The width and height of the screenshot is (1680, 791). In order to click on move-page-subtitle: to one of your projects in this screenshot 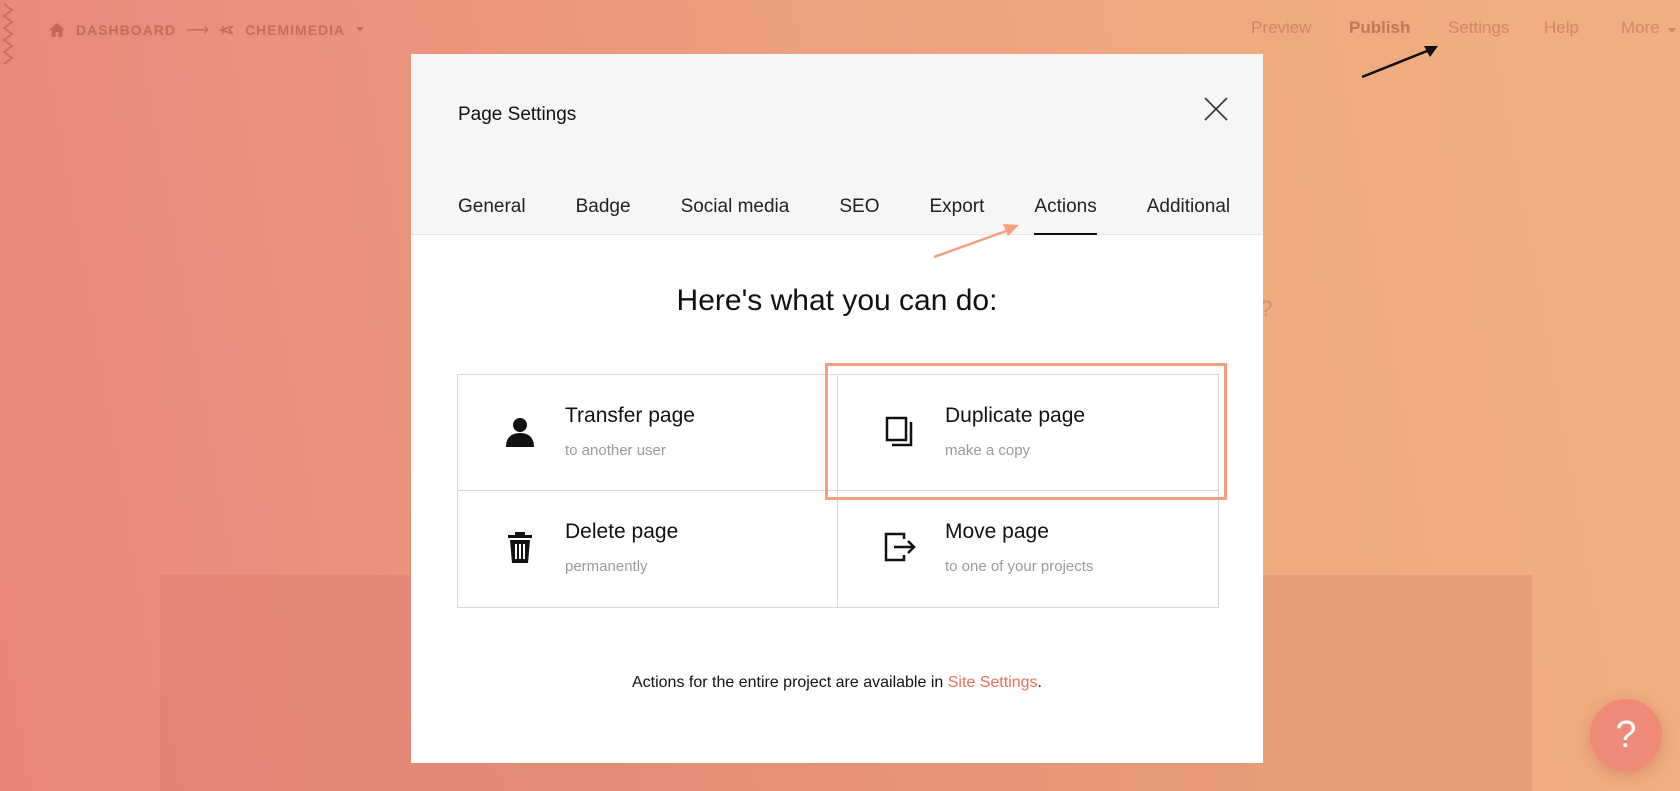, I will do `click(1019, 566)`.